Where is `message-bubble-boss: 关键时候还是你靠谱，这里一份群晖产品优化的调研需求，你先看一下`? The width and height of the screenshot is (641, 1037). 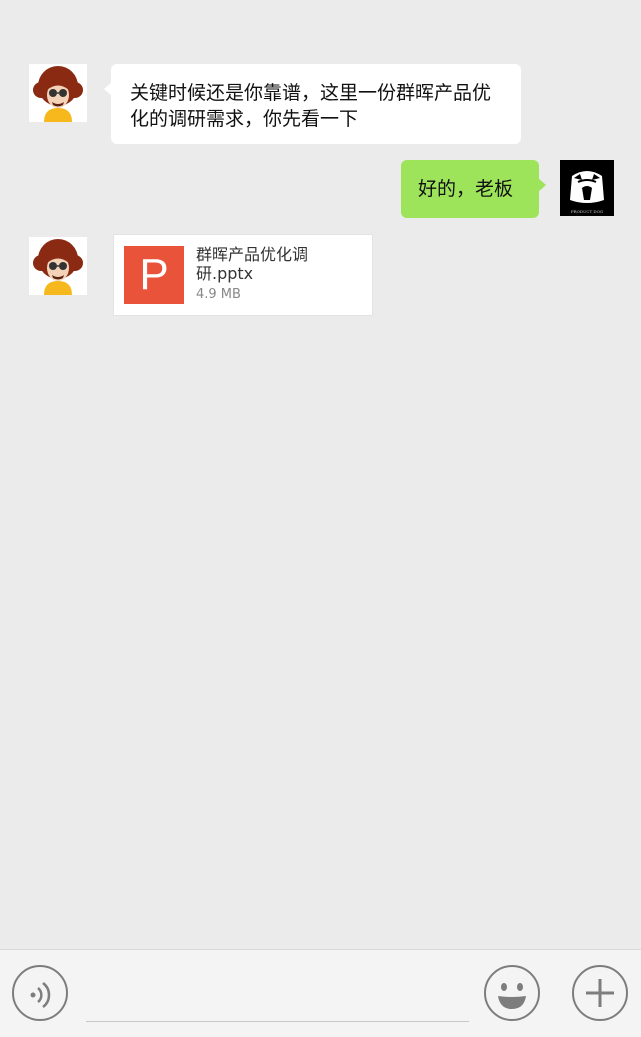 message-bubble-boss: 关键时候还是你靠谱，这里一份群晖产品优化的调研需求，你先看一下 is located at coordinates (312, 104).